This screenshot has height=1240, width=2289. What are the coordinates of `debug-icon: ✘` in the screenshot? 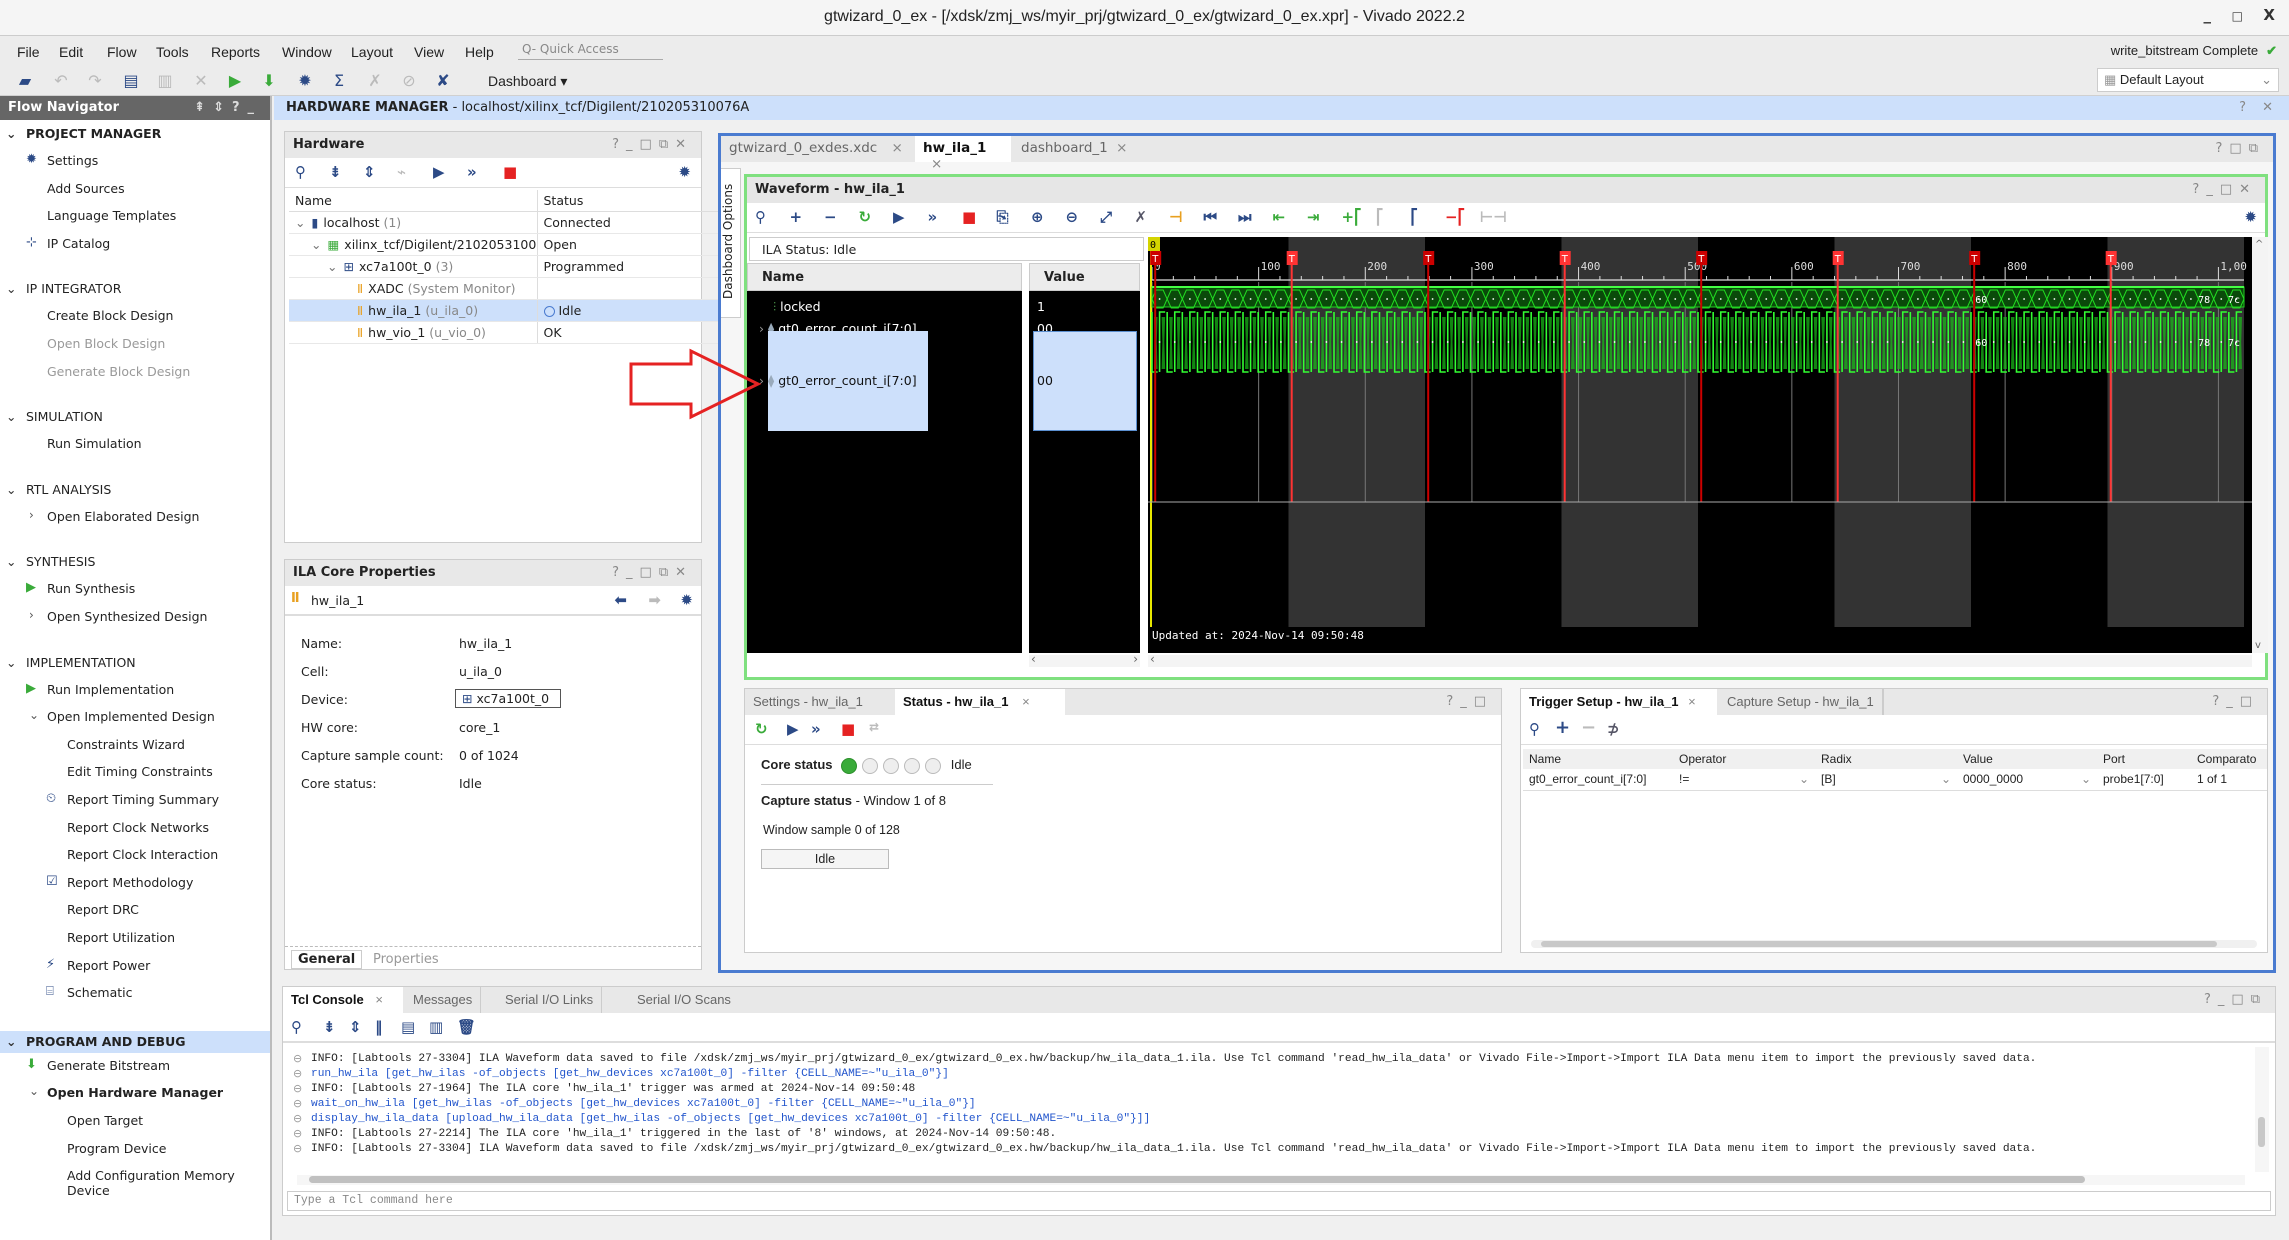 It's located at (443, 81).